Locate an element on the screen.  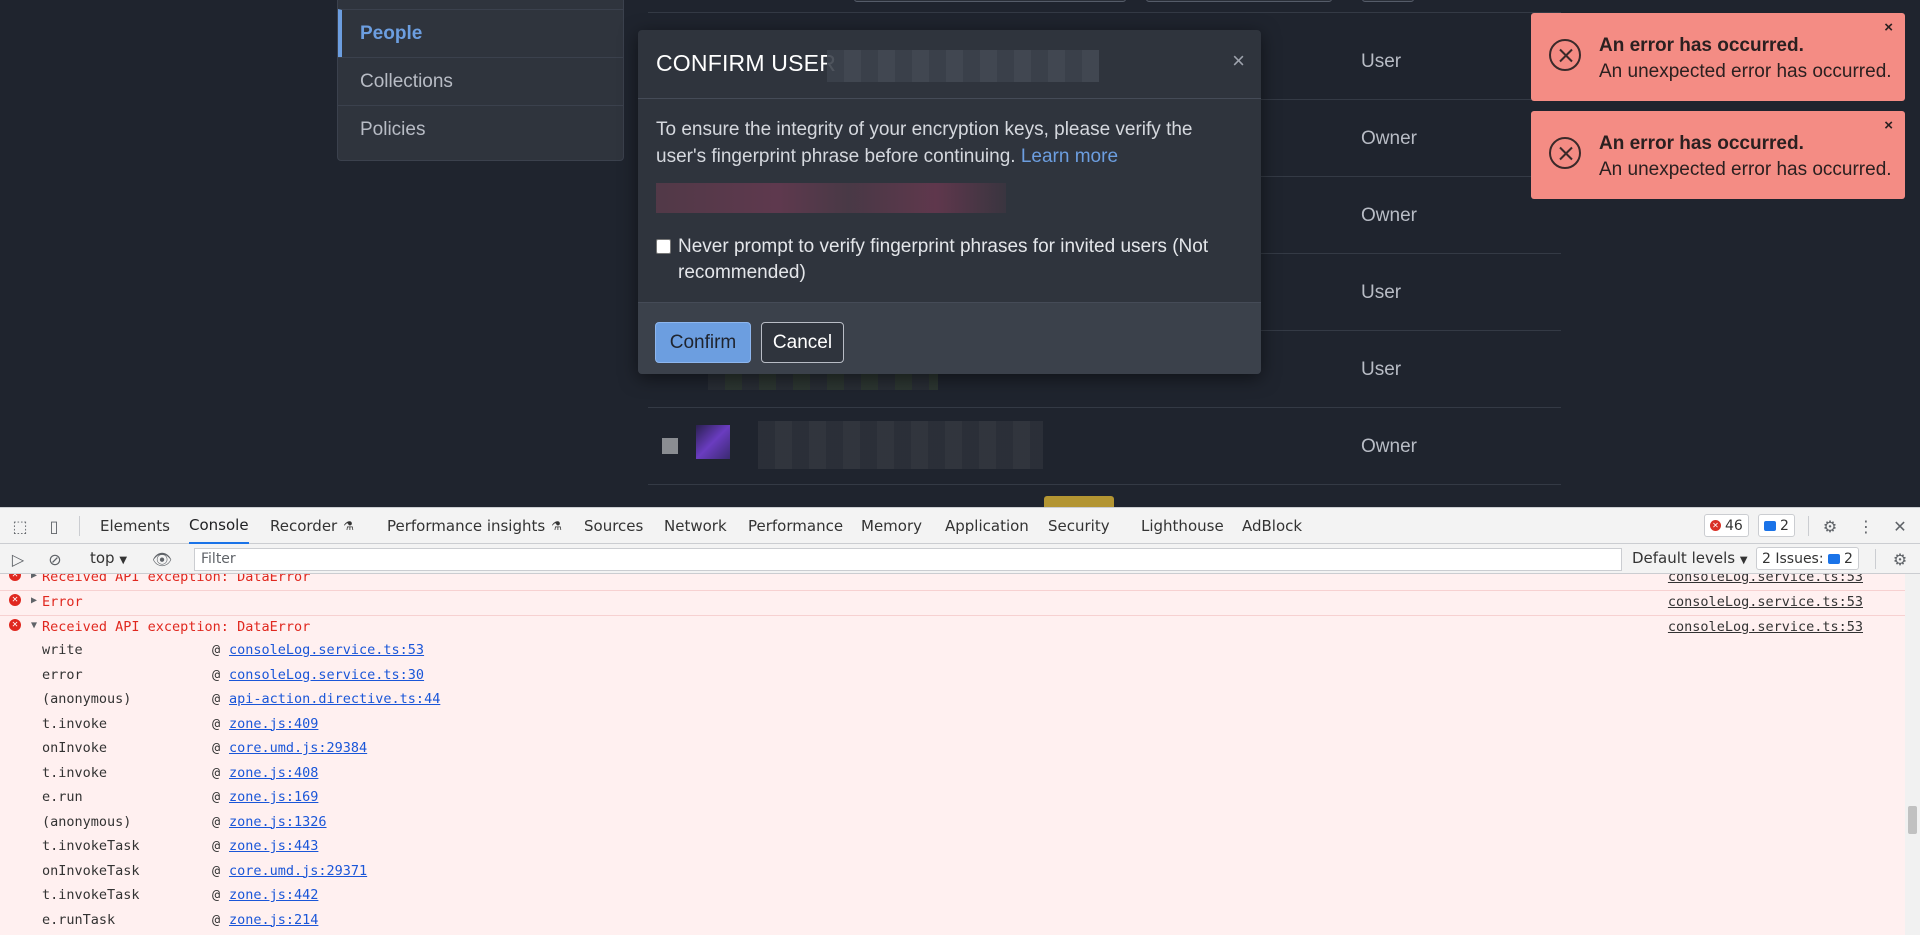
side-nav: People Collections Policies is located at coordinates (480, 80).